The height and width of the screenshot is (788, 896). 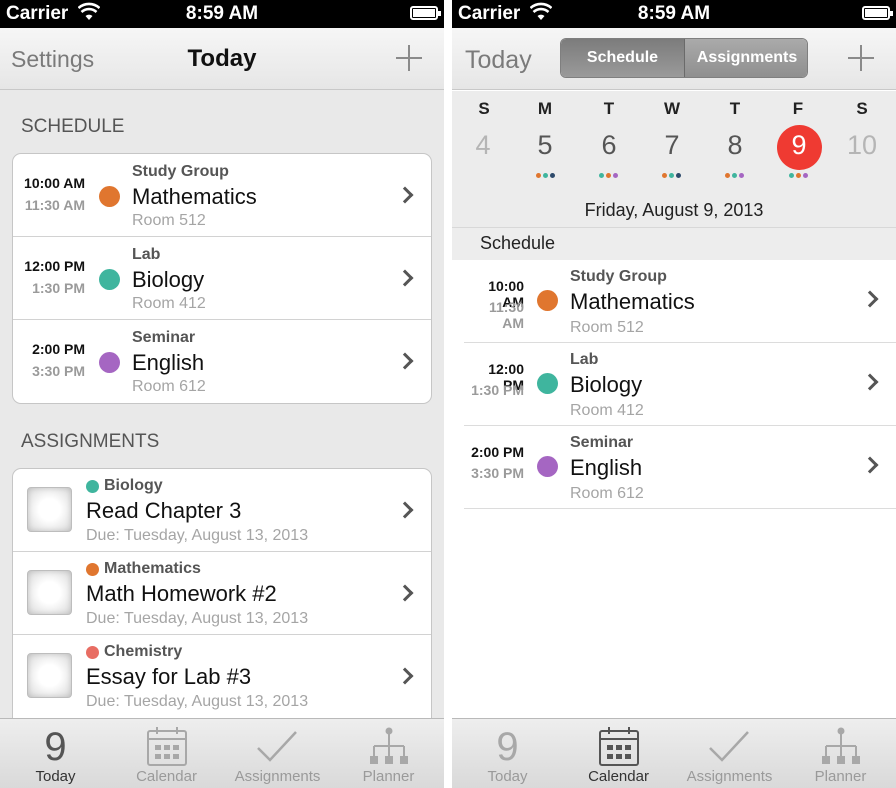 What do you see at coordinates (798, 108) in the screenshot?
I see `weekday-label: F` at bounding box center [798, 108].